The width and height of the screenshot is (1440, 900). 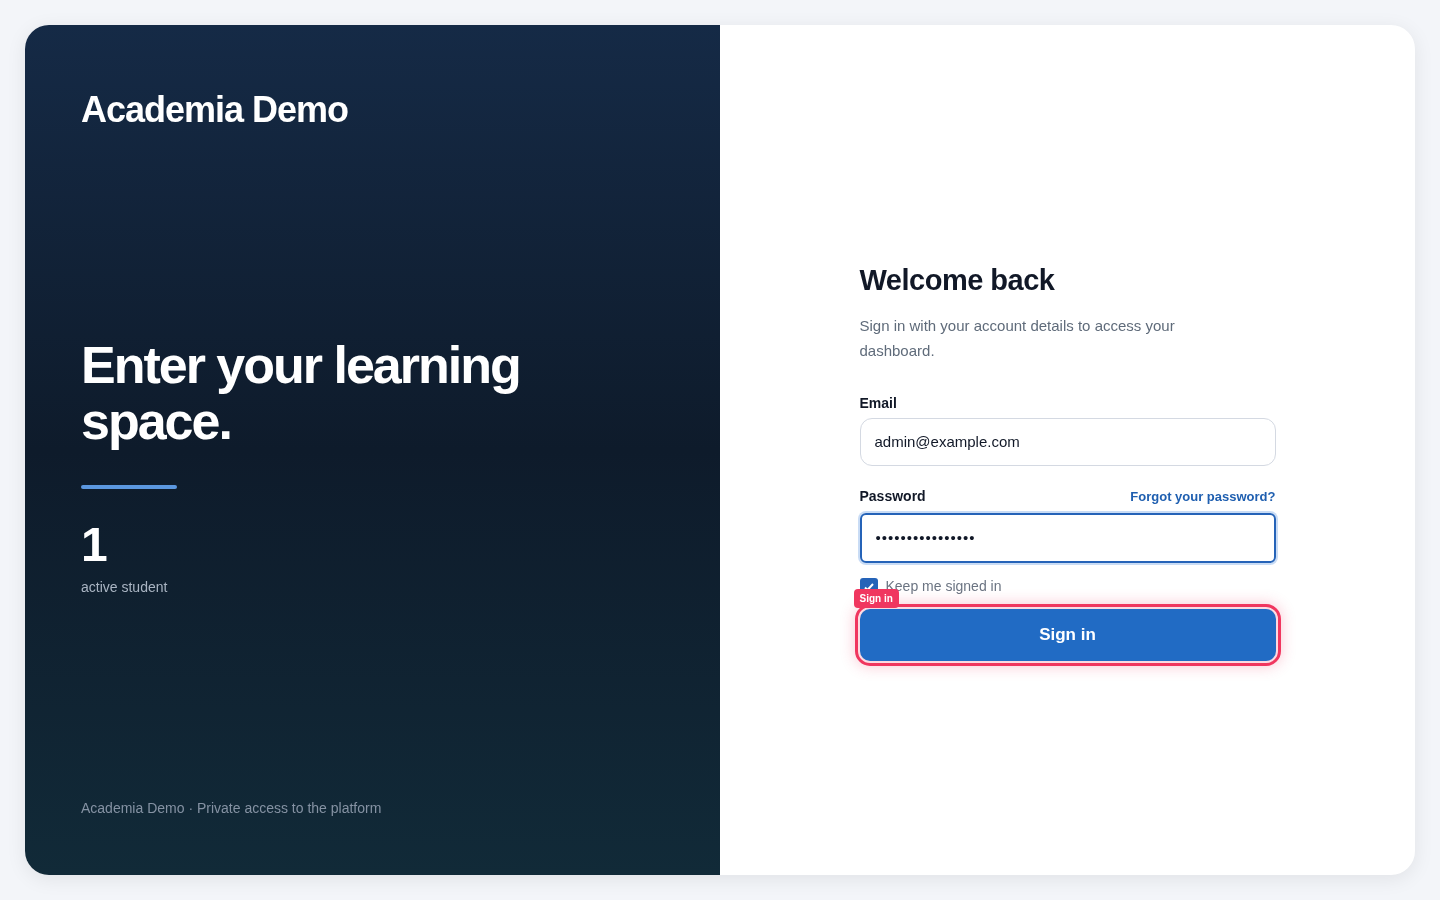 I want to click on stat-label: active student, so click(x=125, y=587).